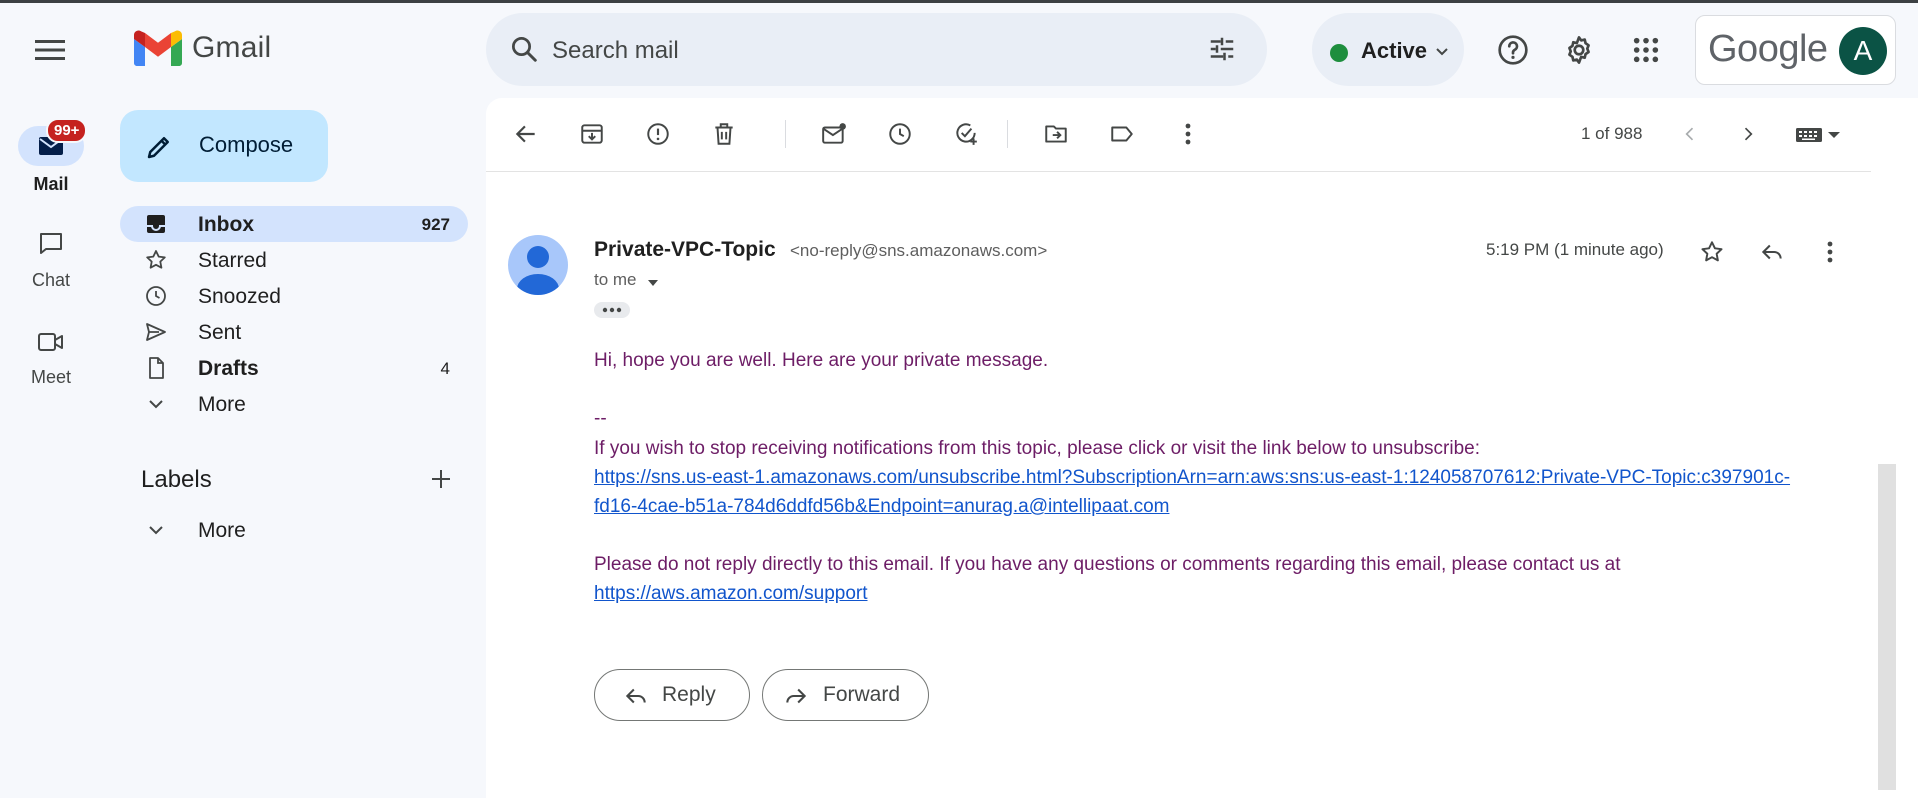  I want to click on recipient-text: to me, so click(615, 280).